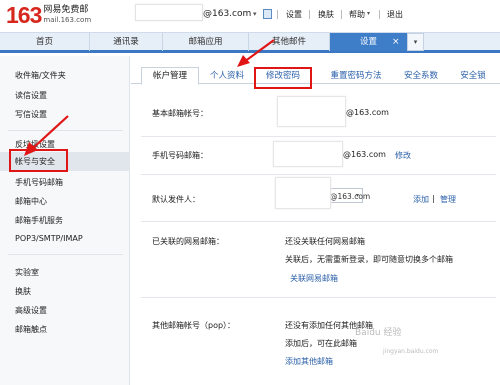 The image size is (500, 385). I want to click on tab-contacts: 通讯录, so click(126, 42).